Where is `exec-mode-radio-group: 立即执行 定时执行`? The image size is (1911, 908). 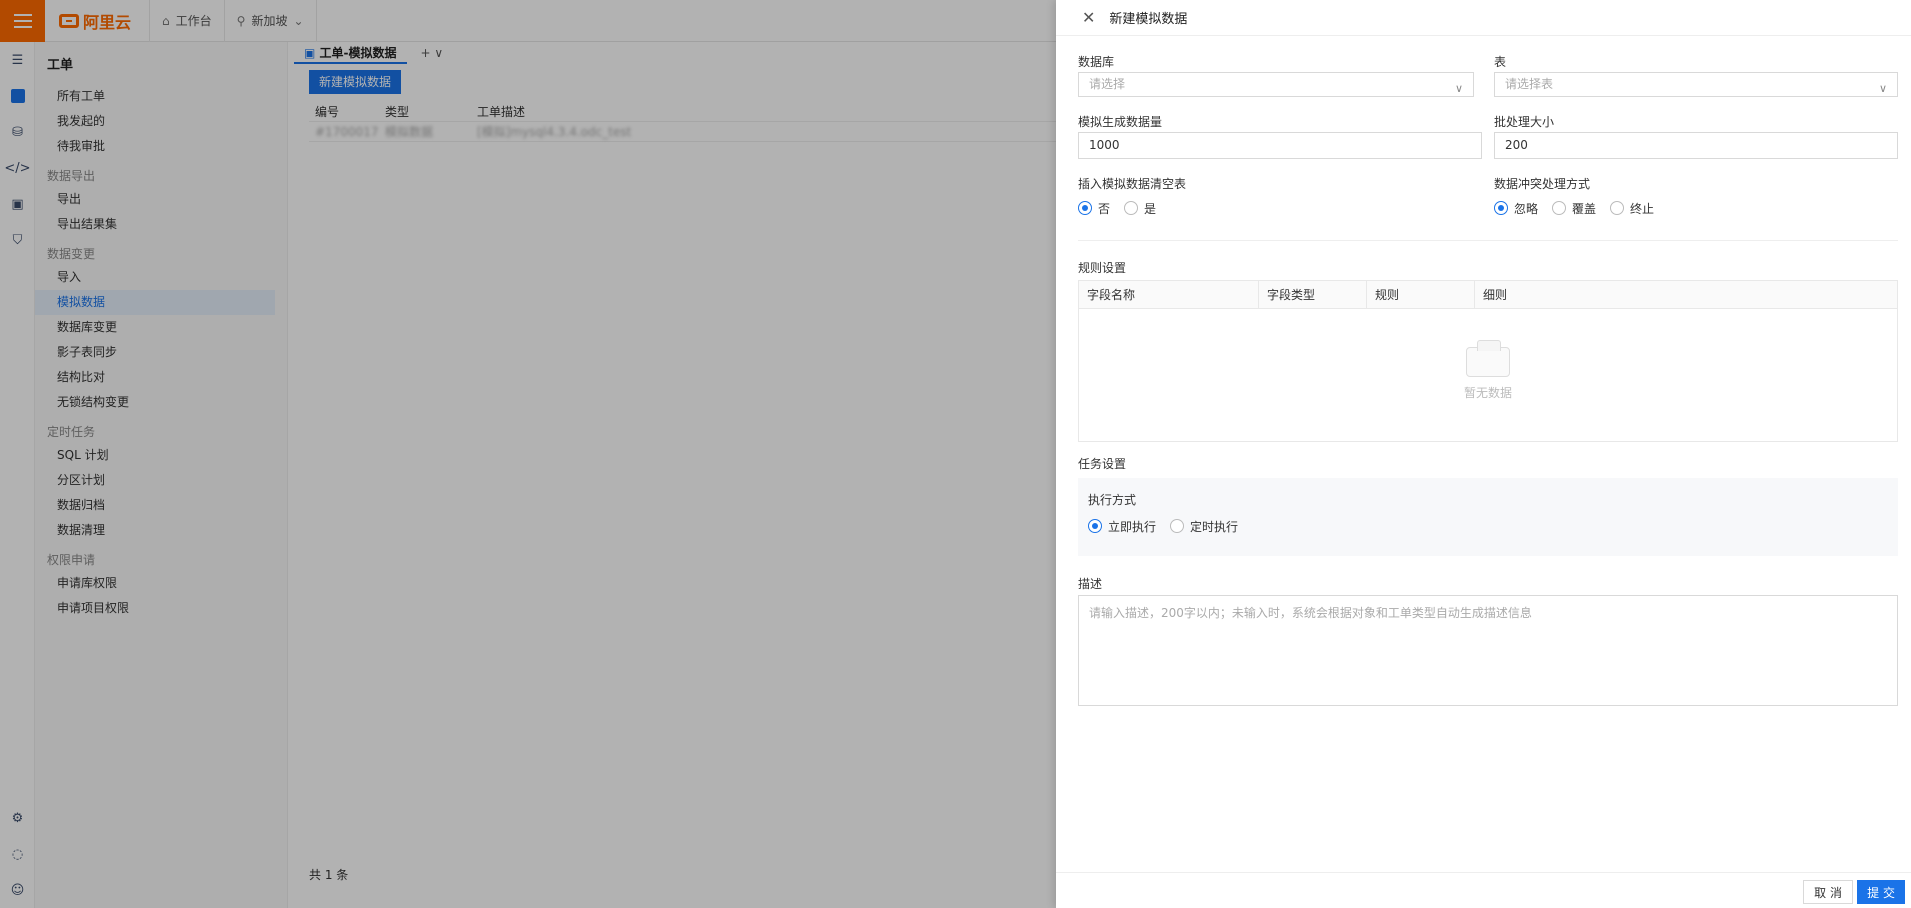 exec-mode-radio-group: 立即执行 定时执行 is located at coordinates (1488, 526).